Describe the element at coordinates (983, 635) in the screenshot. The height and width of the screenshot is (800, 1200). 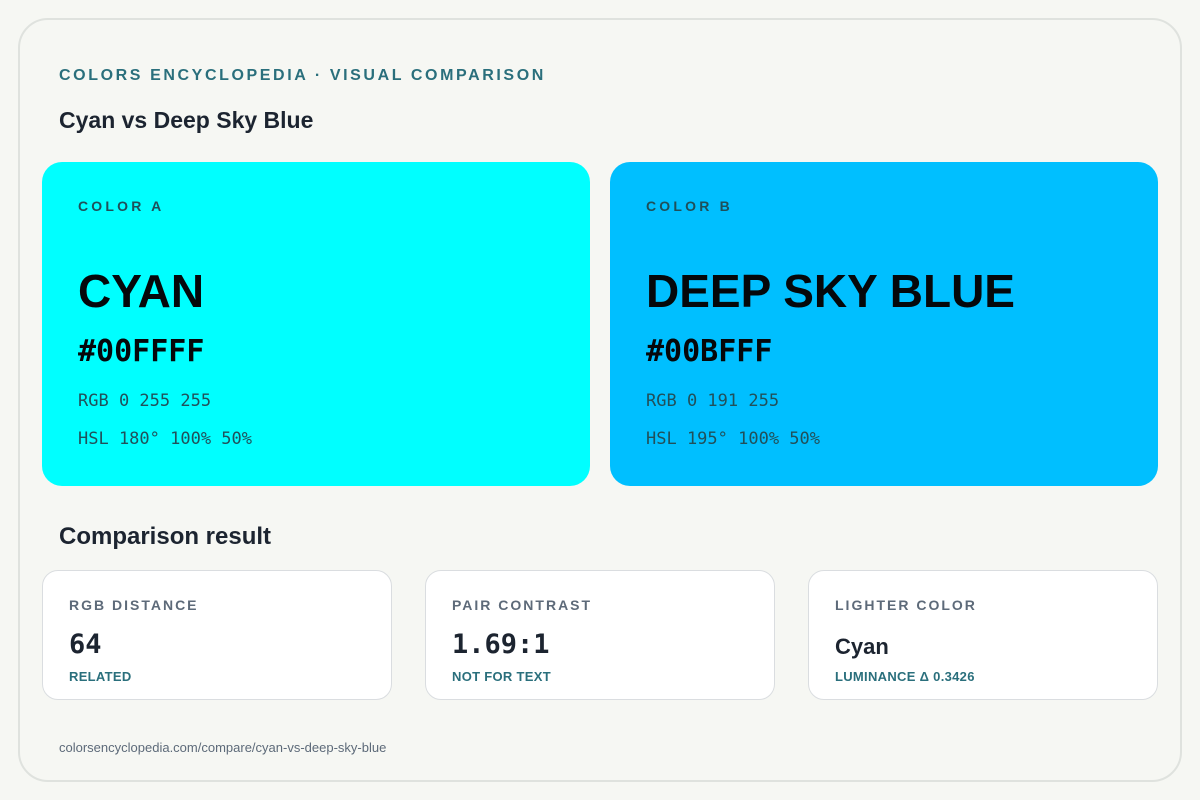
I see `lighter-color-card: LIGHTER COLOR Cyan LUMINANCE Δ 0.3426` at that location.